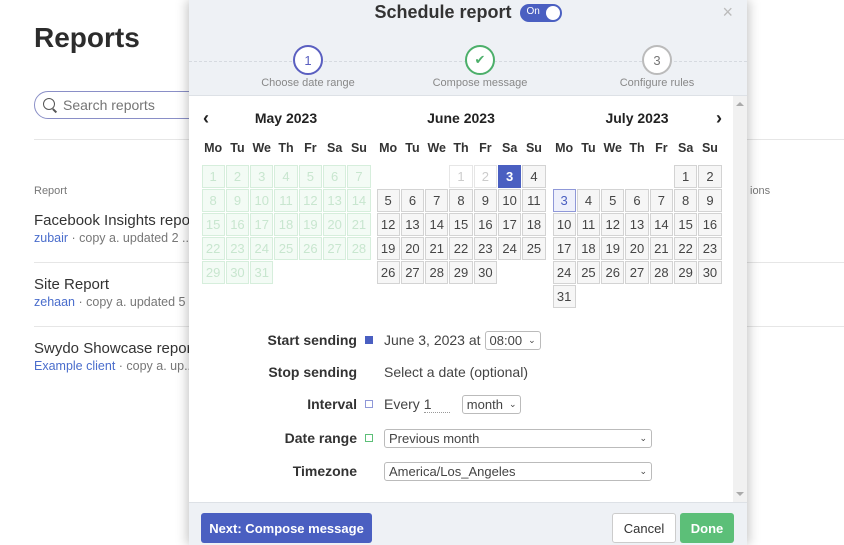 The image size is (844, 545). Describe the element at coordinates (719, 118) in the screenshot. I see `next-month-icon: ›` at that location.